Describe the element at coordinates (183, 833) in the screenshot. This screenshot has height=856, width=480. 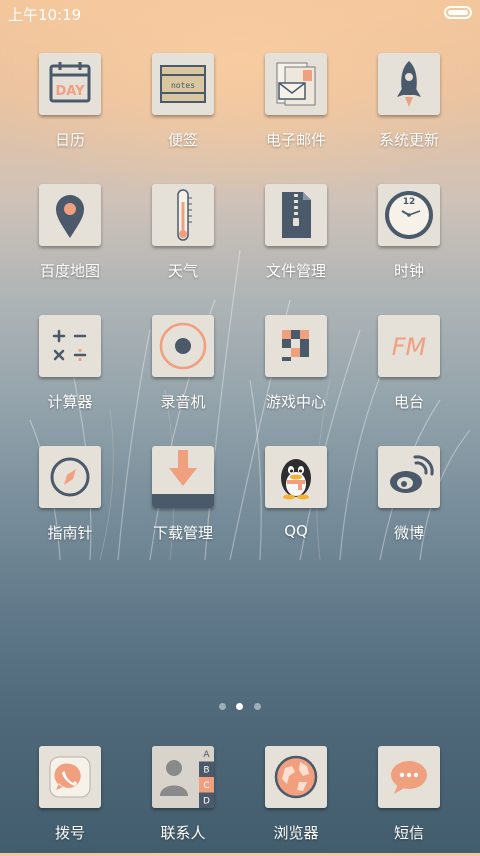
I see `app-label: 联系人` at that location.